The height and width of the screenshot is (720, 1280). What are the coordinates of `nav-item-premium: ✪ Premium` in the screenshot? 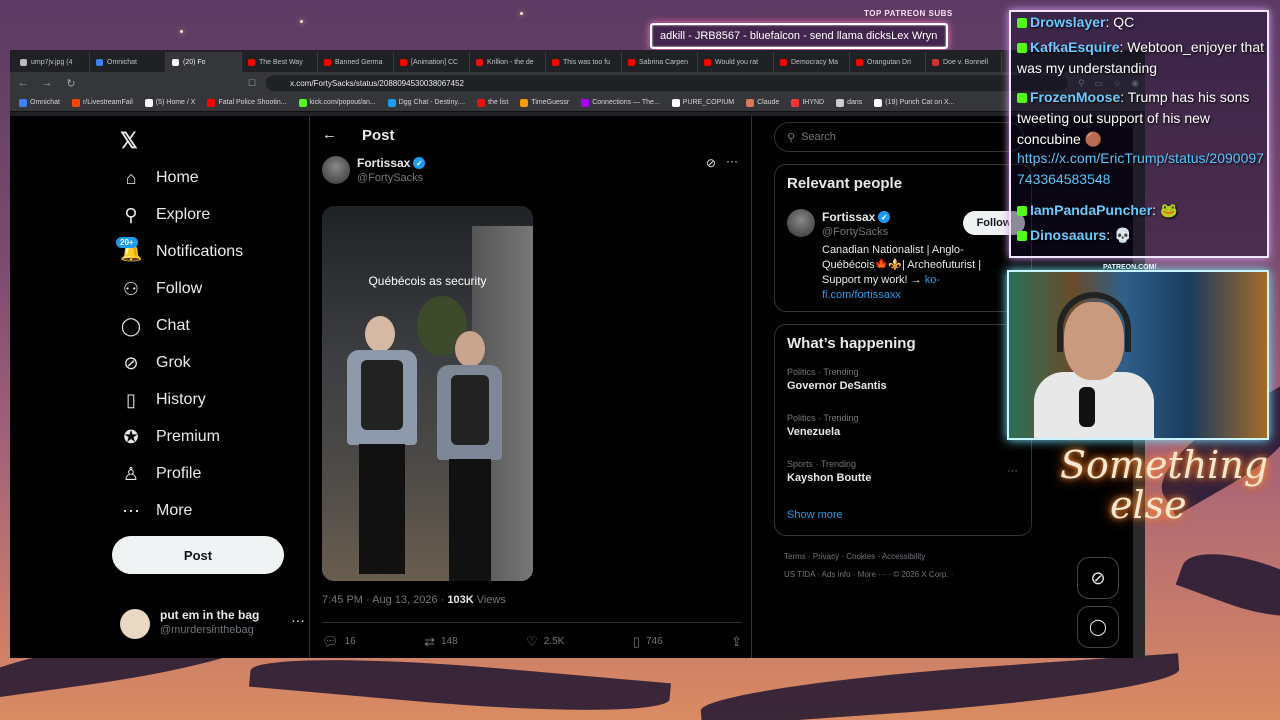 It's located at (170, 437).